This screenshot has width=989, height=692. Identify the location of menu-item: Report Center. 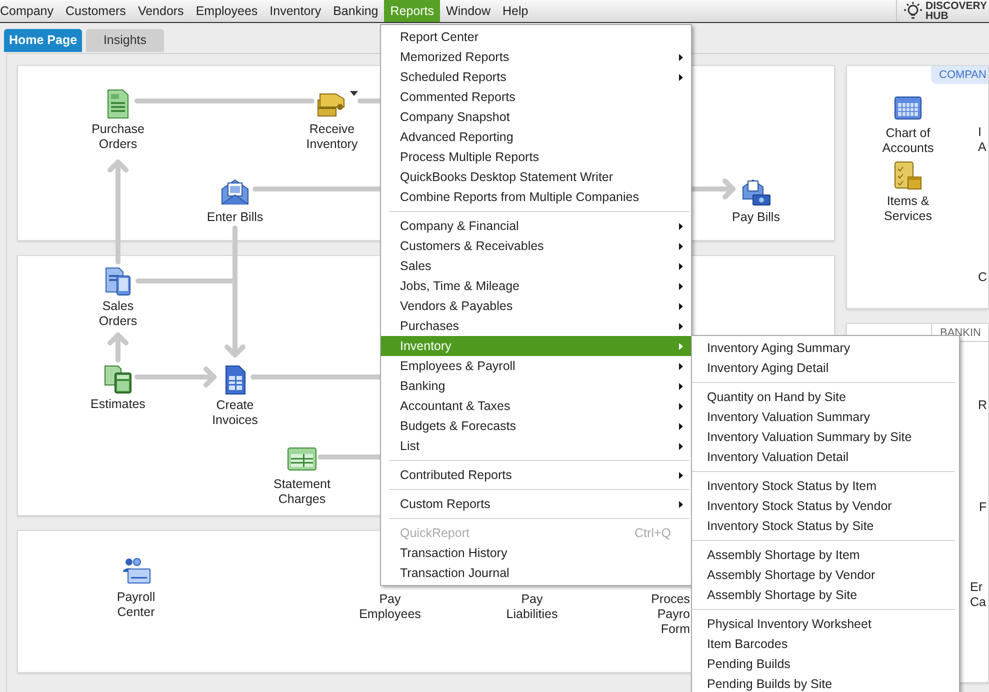
(536, 37).